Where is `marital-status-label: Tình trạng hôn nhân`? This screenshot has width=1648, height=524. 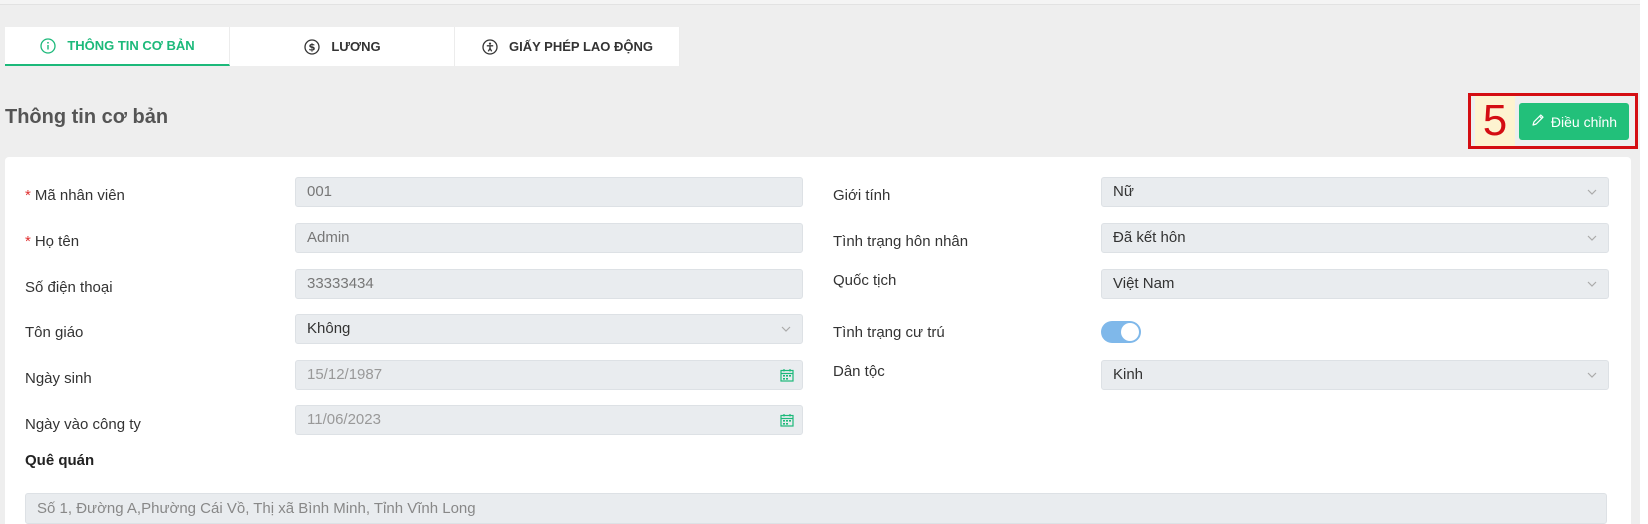
marital-status-label: Tình trạng hôn nhân is located at coordinates (901, 241).